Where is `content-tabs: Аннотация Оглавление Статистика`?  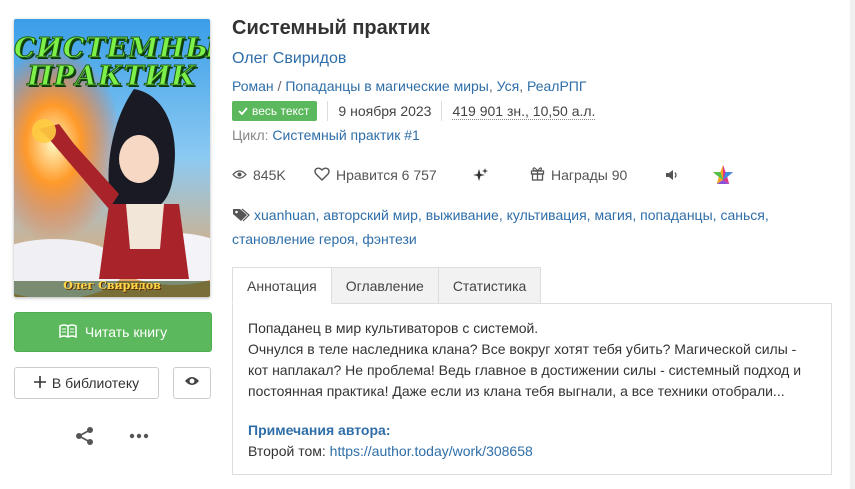
content-tabs: Аннотация Оглавление Статистика is located at coordinates (387, 285).